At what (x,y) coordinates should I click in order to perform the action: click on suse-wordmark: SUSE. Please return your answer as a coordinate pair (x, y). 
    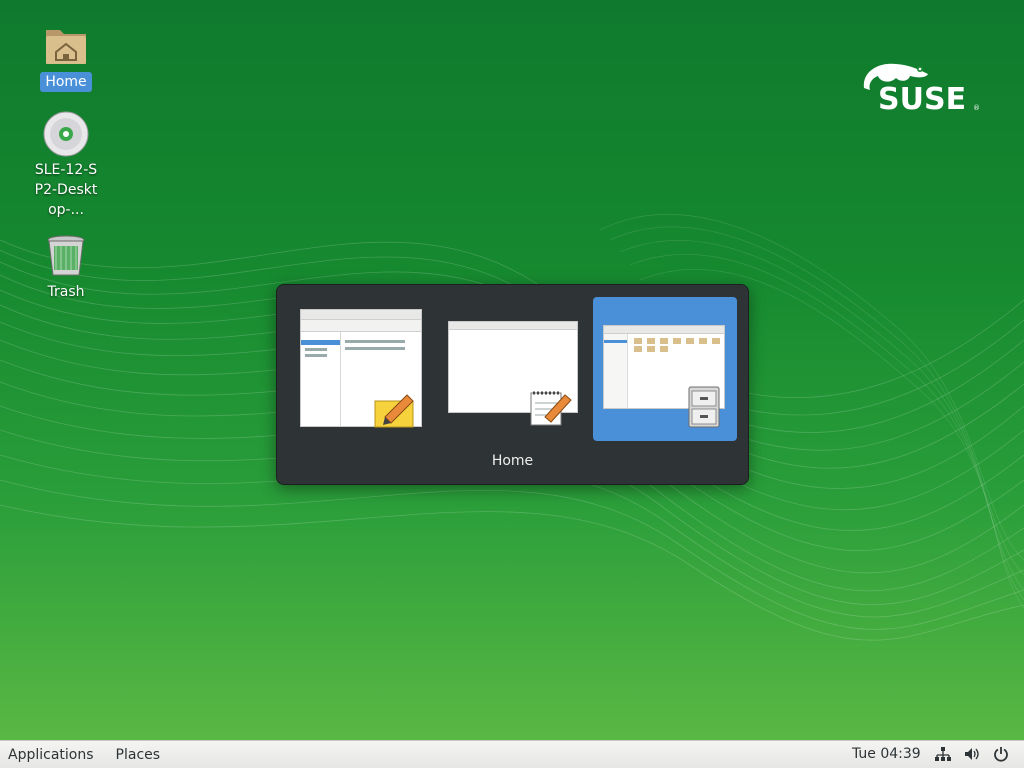
    Looking at the image, I should click on (922, 99).